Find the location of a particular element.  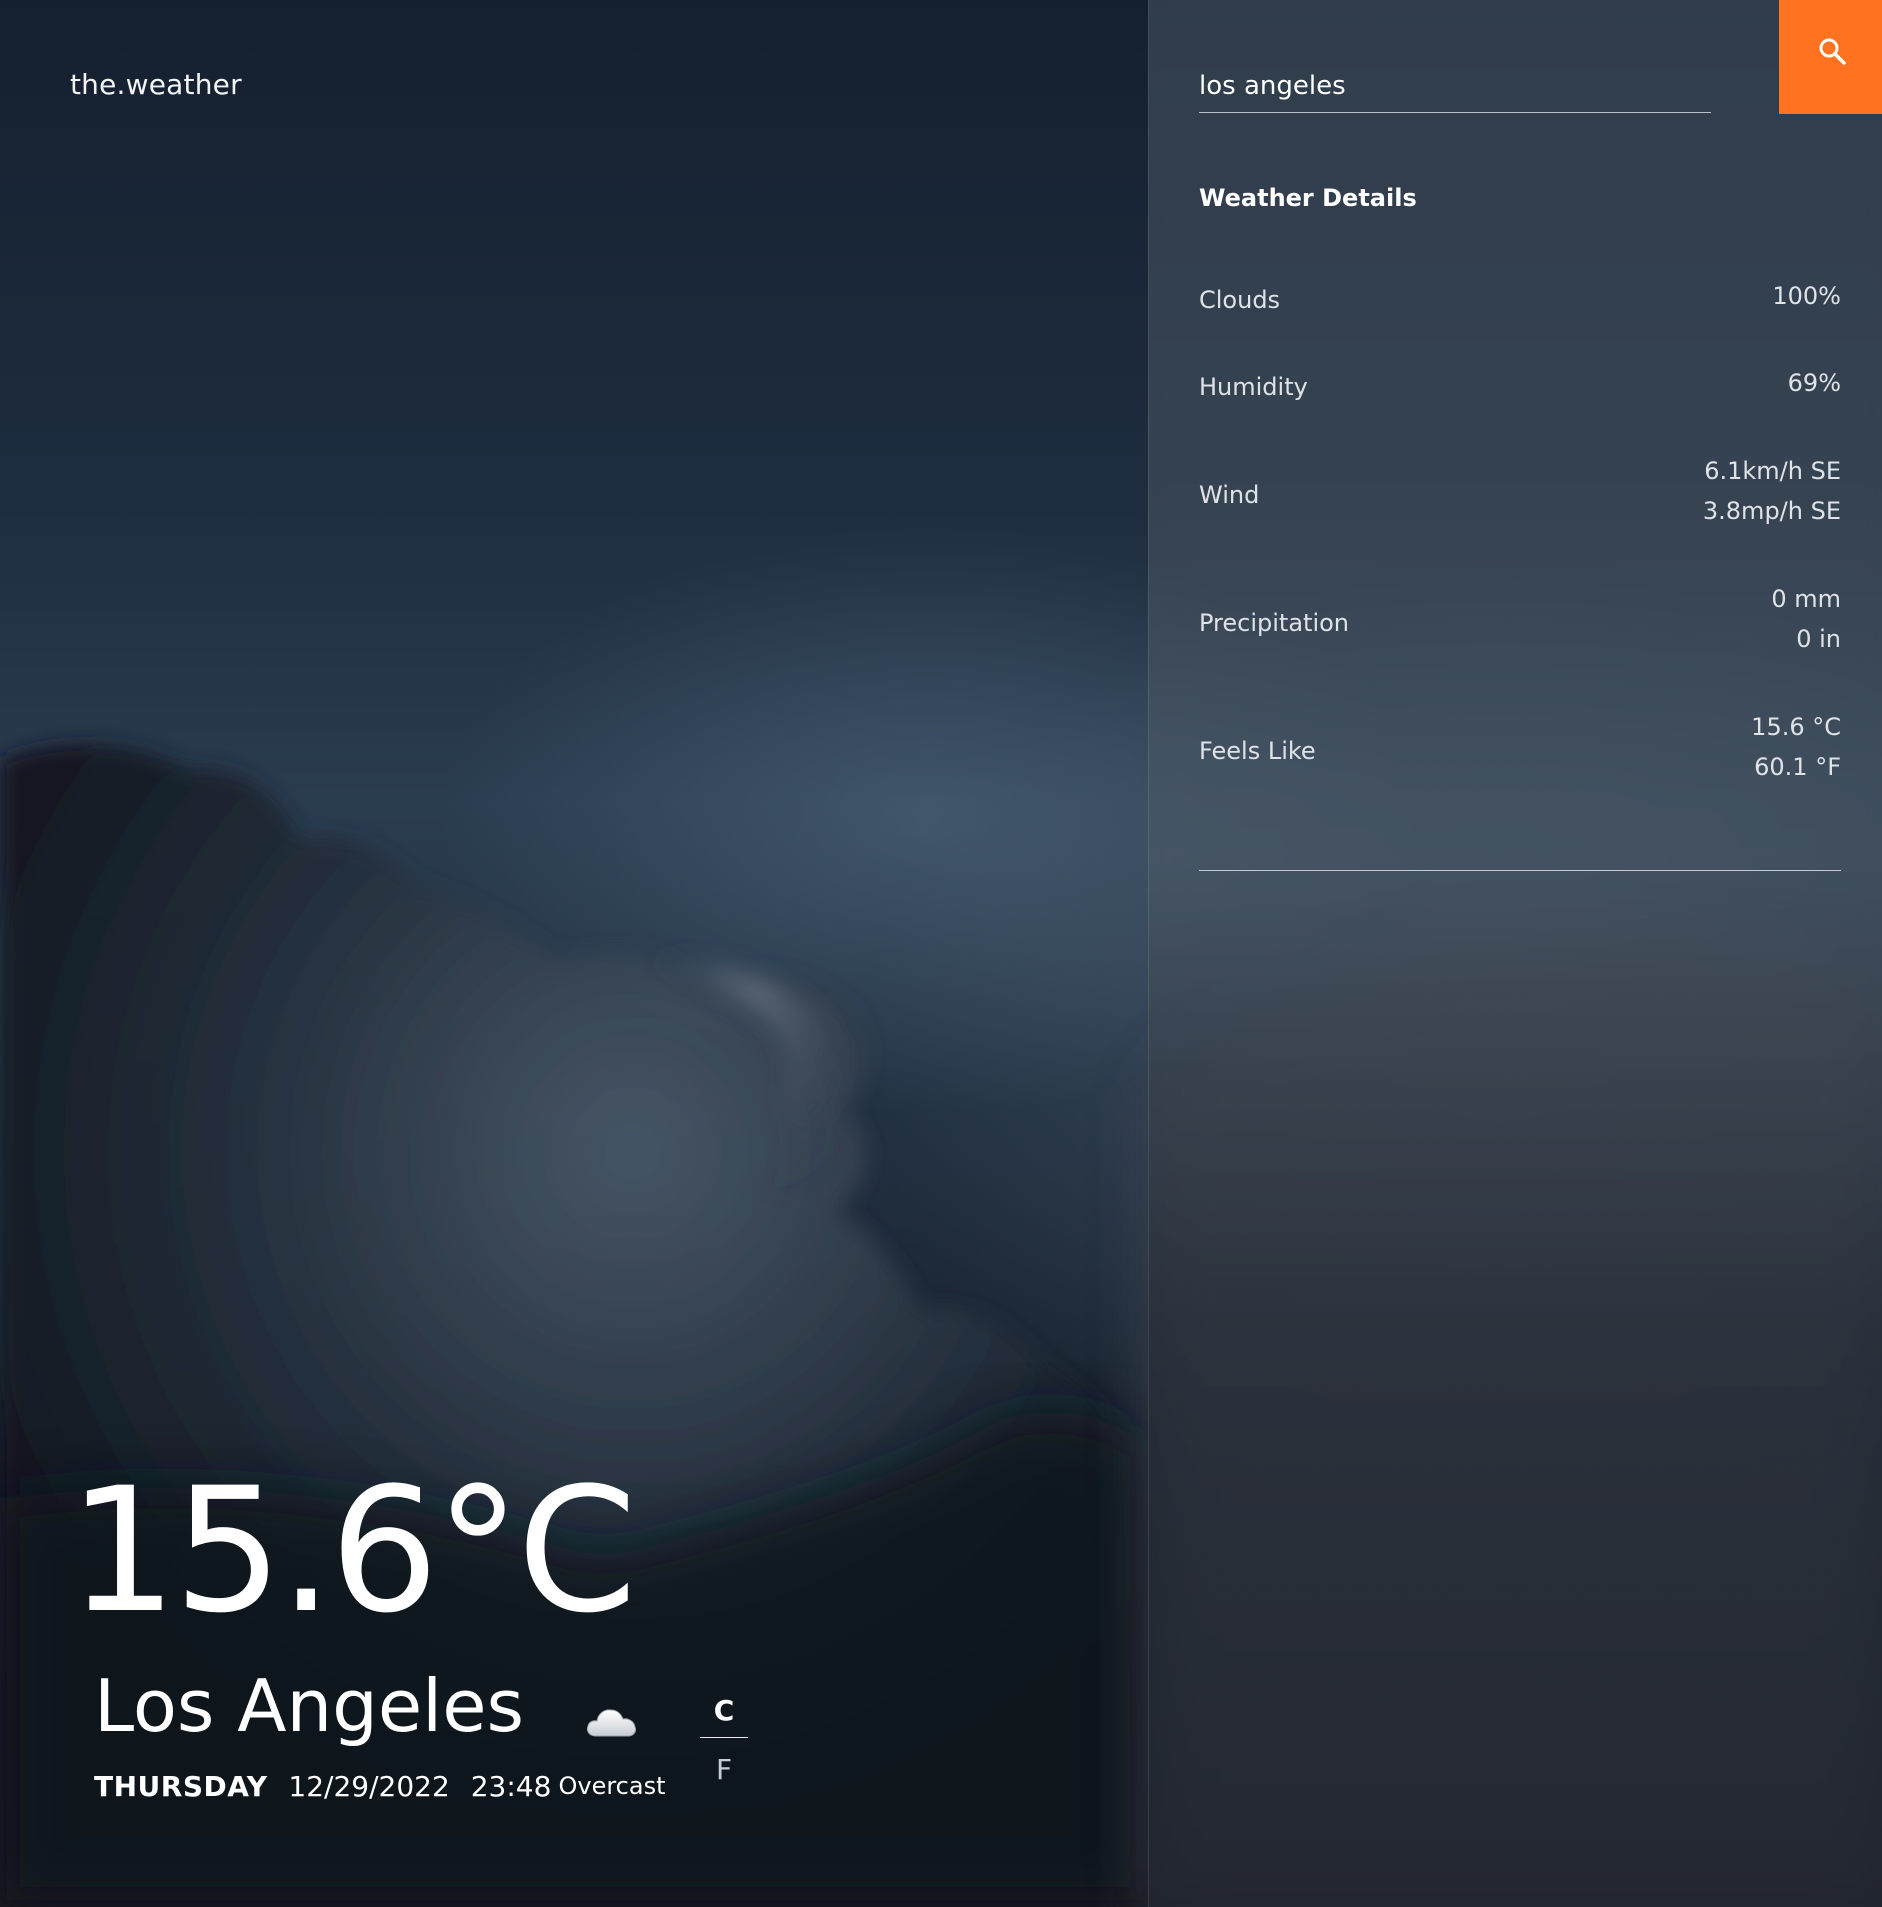

precipitation-mm-value: 0 mm is located at coordinates (1806, 599).